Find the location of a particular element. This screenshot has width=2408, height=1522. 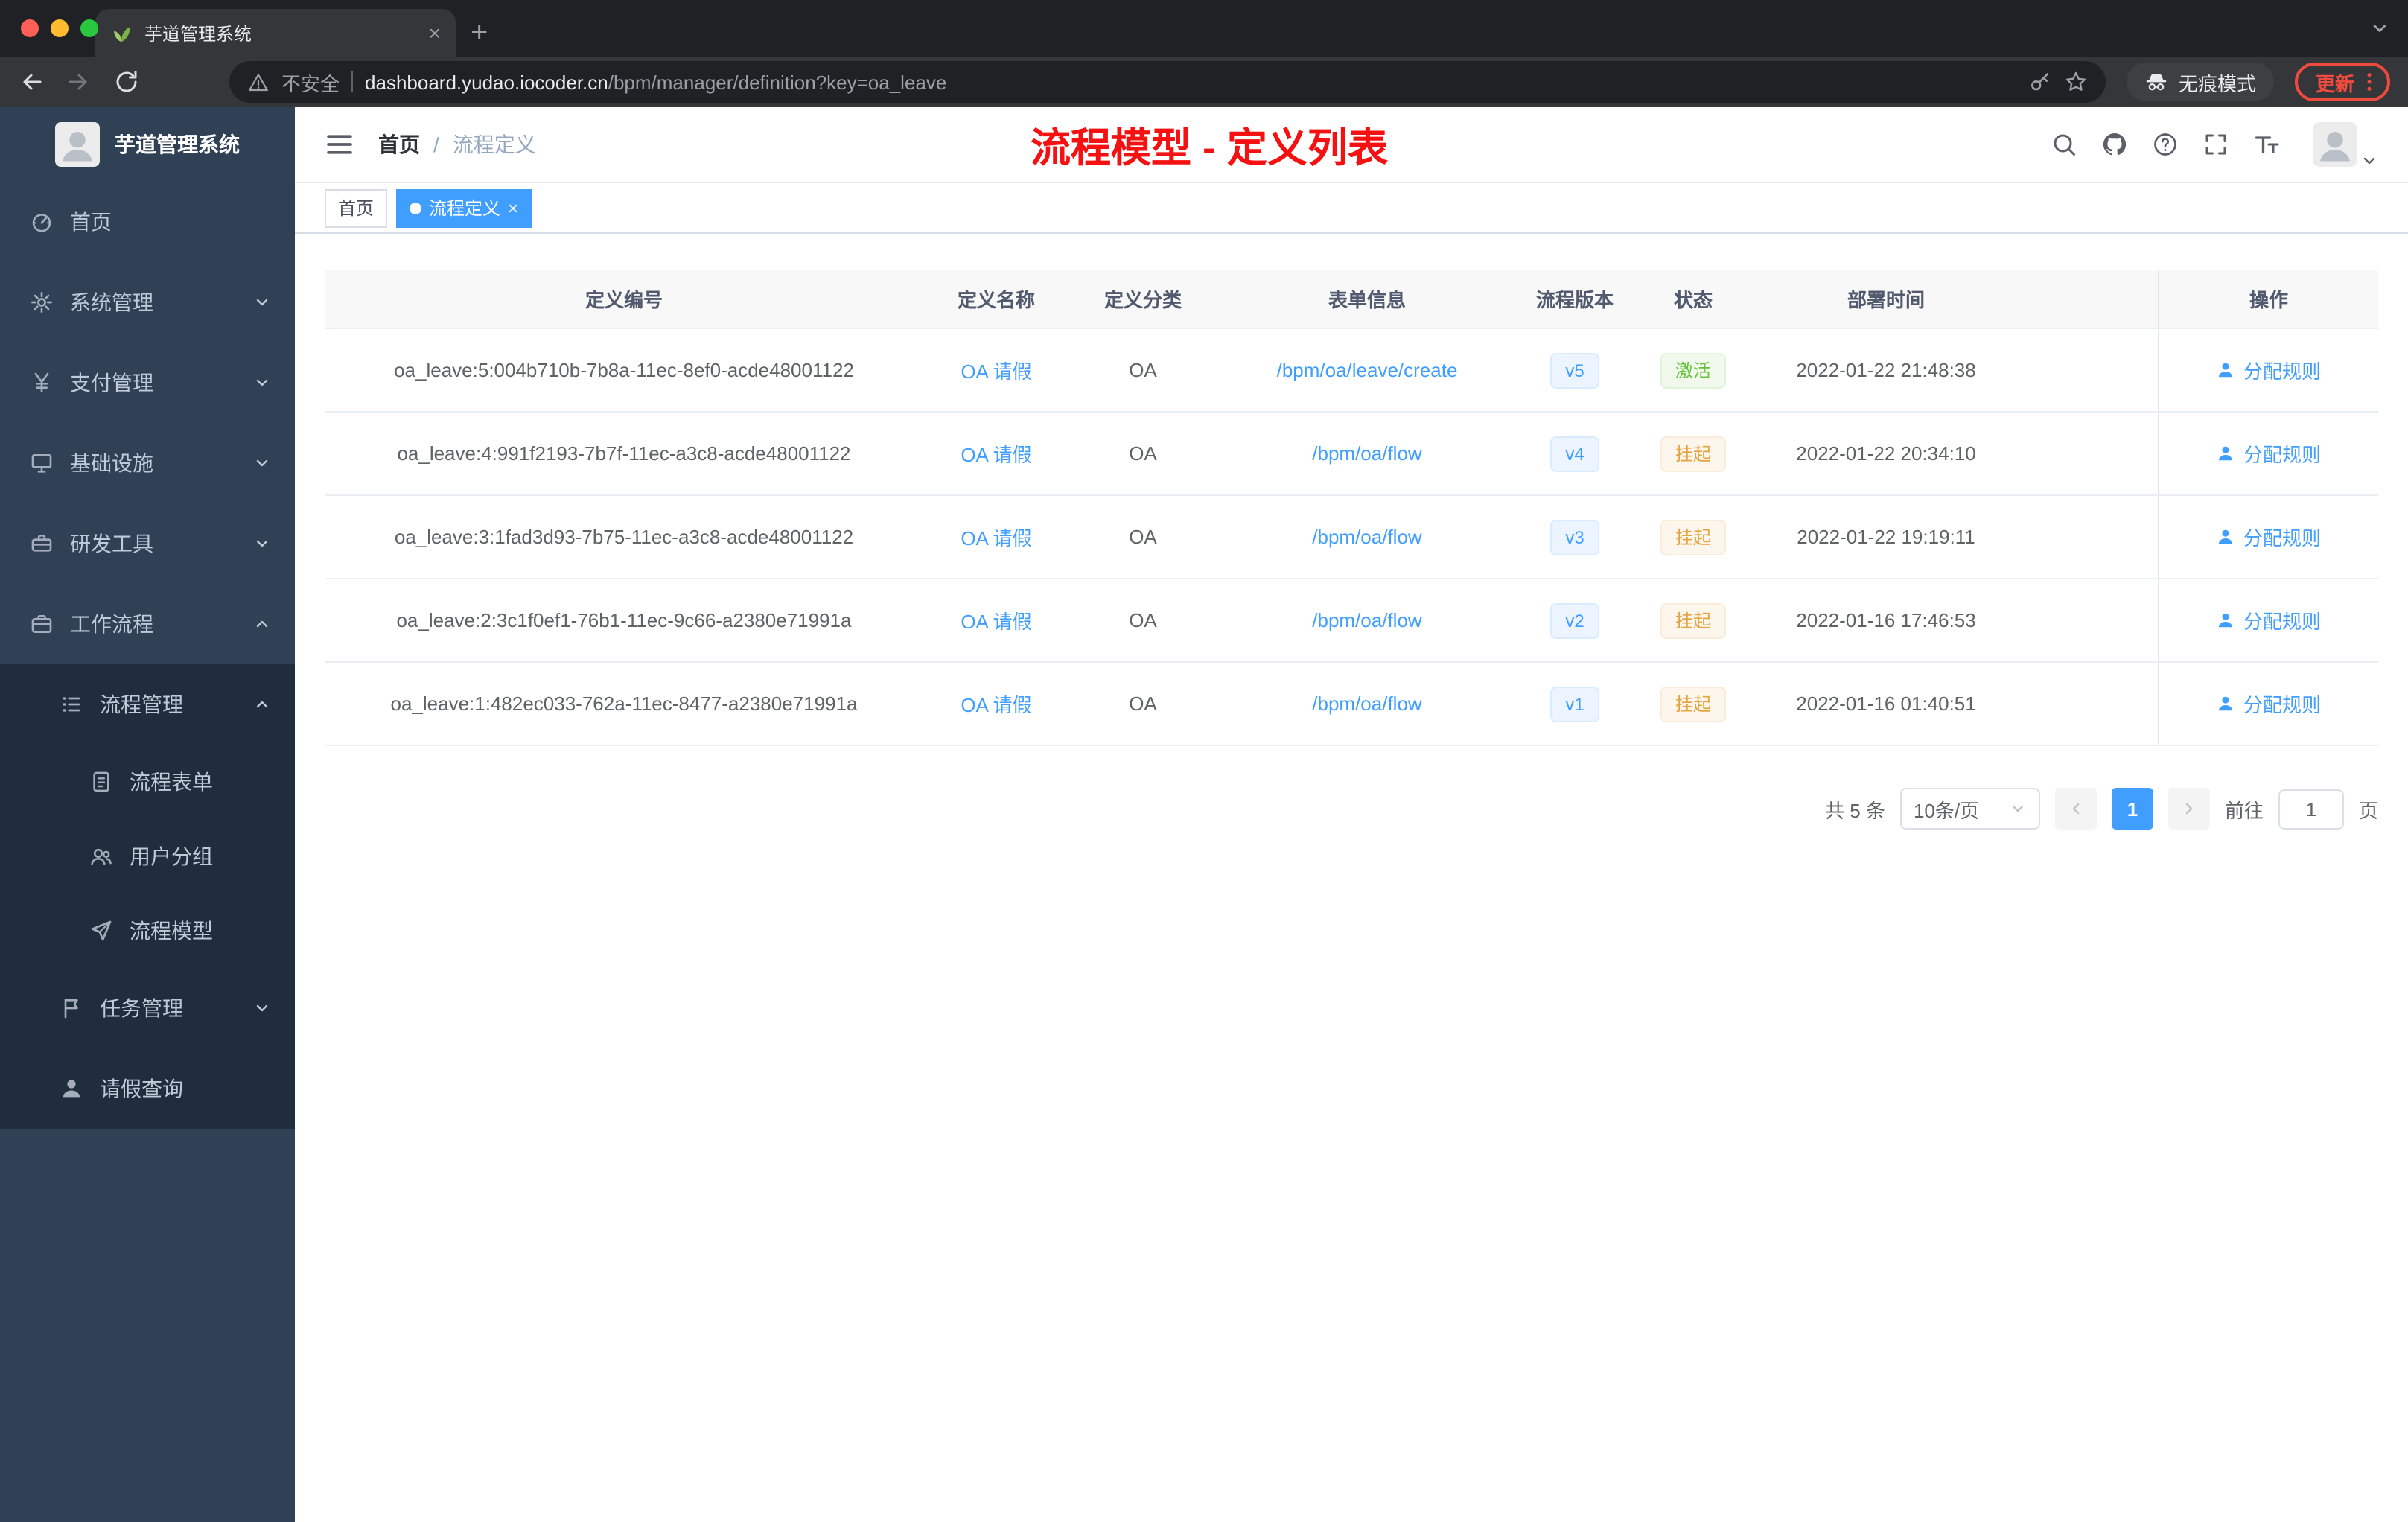

person-icon is located at coordinates (71, 1089).